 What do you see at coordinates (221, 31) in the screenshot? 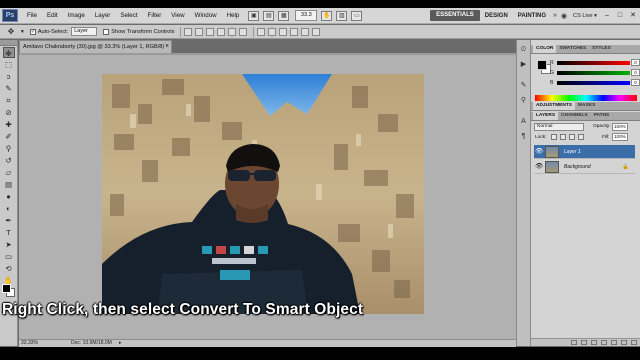
I see `align-left-icon` at bounding box center [221, 31].